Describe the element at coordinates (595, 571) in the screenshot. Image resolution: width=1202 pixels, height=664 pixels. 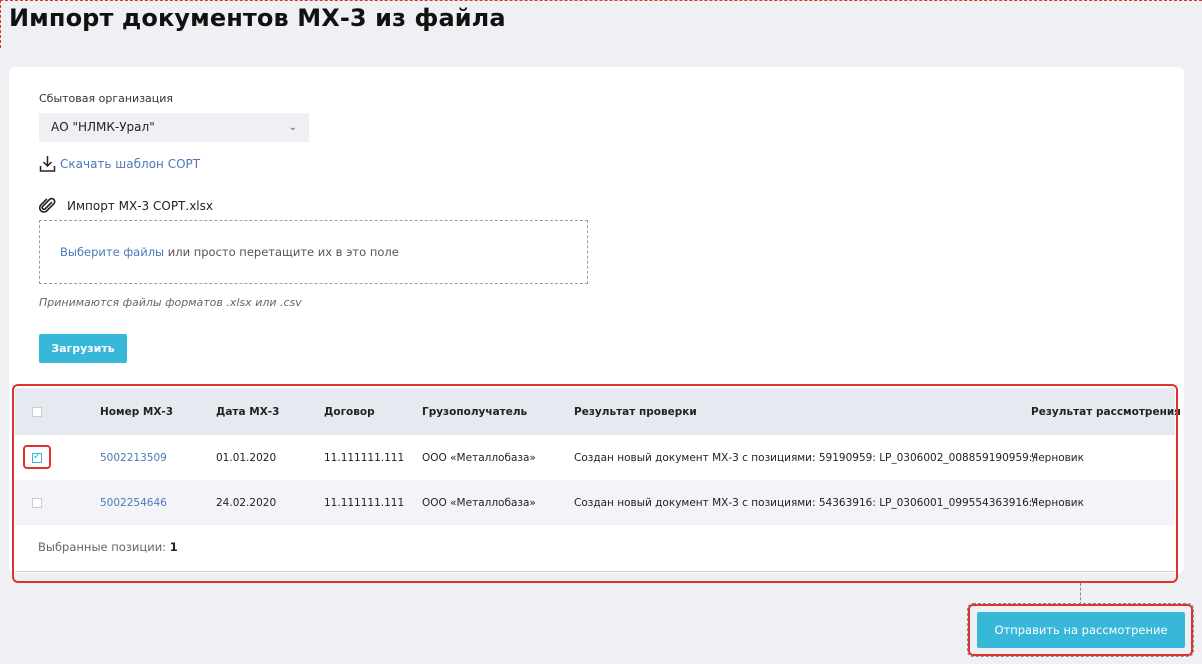
I see `table-divider` at that location.